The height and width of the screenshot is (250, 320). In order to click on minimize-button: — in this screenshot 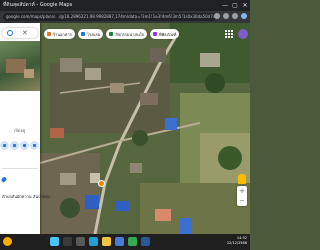, I will do `click(225, 5)`.